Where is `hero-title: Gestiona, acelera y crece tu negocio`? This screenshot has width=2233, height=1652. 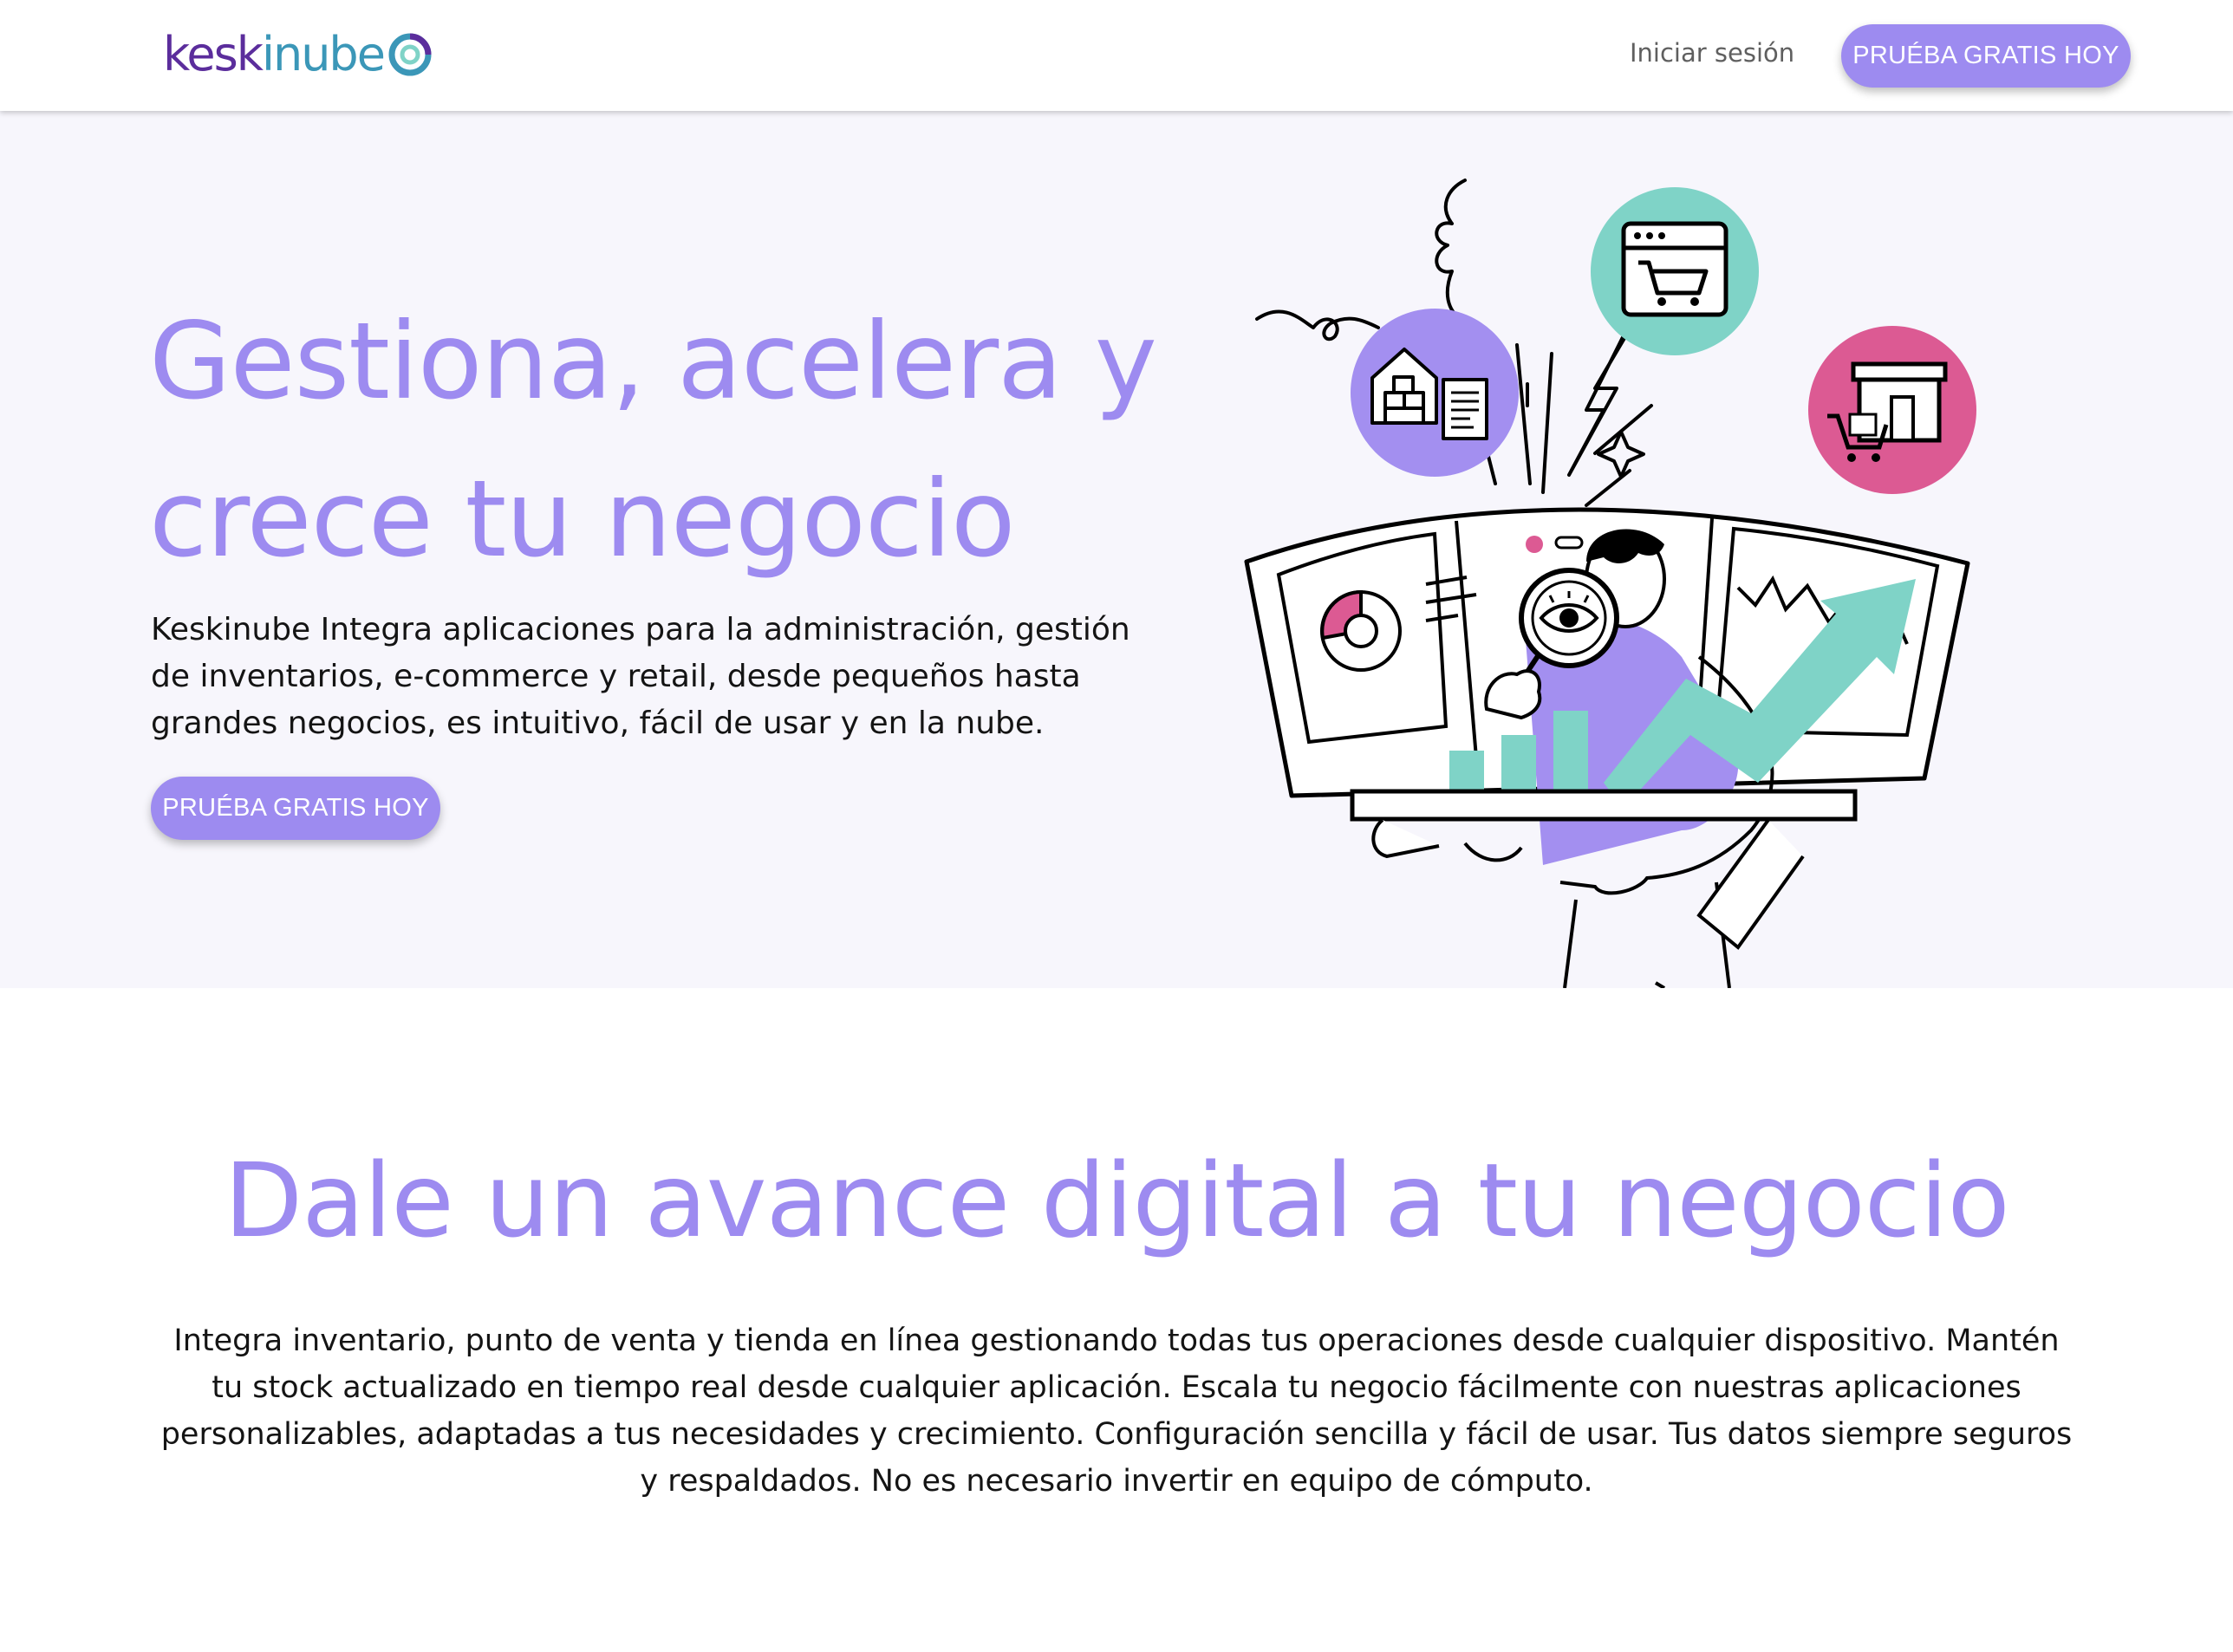 hero-title: Gestiona, acelera y crece tu negocio is located at coordinates (653, 440).